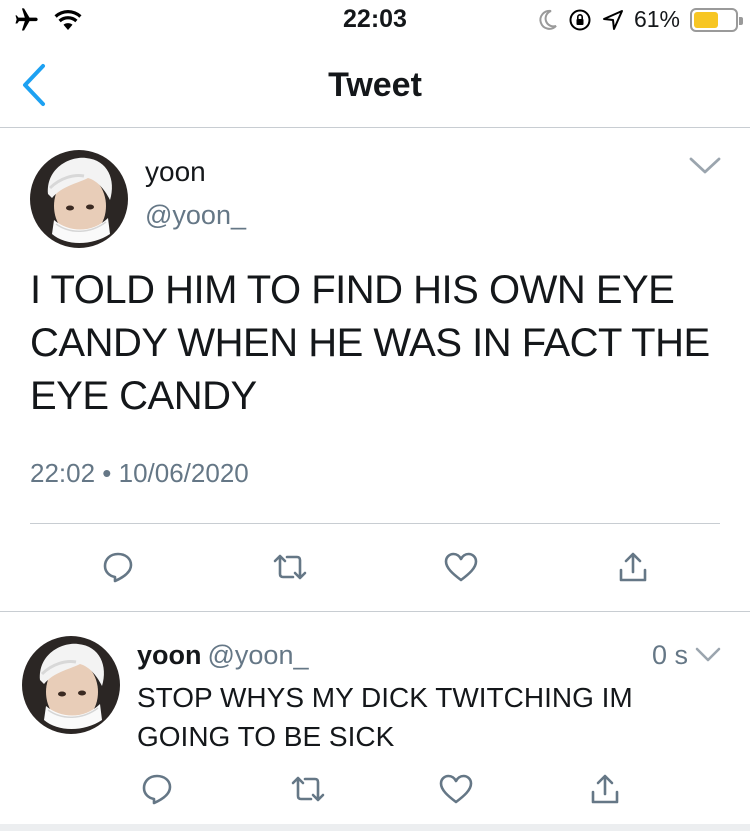  I want to click on tweet-menu-button, so click(705, 168).